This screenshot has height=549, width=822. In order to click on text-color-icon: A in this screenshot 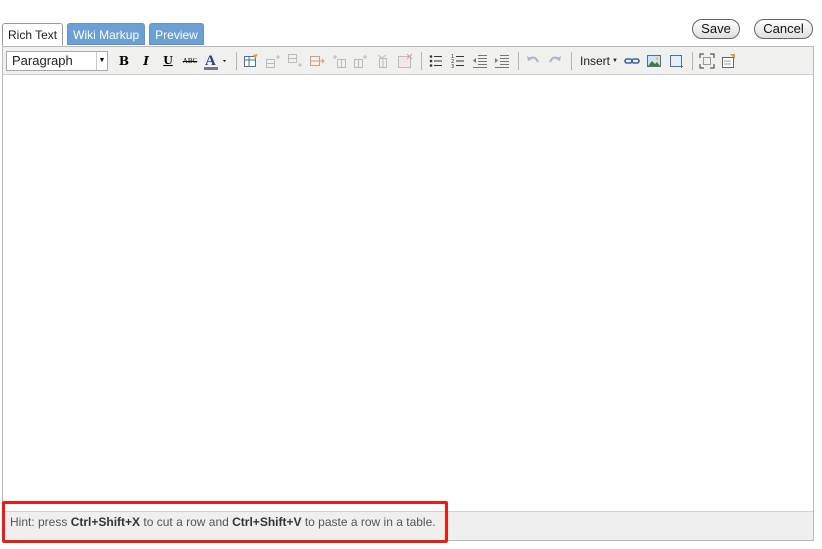, I will do `click(216, 61)`.